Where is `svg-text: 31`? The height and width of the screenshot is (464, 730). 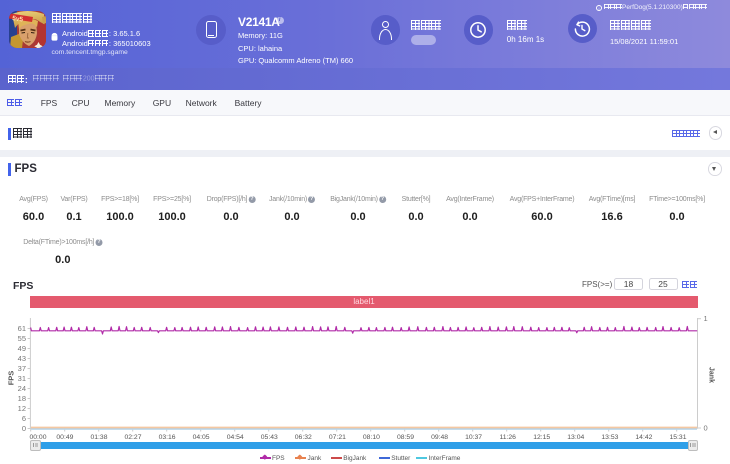 svg-text: 31 is located at coordinates (22, 378).